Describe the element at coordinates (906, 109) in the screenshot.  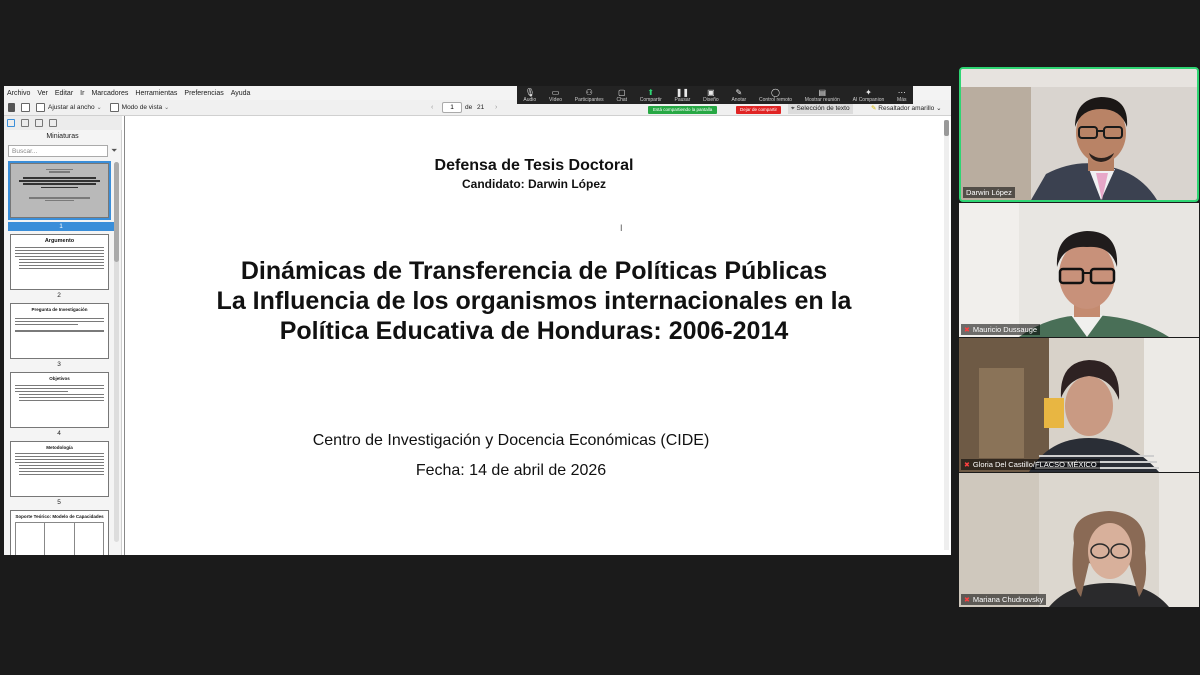
I see `highlighter-tool: ✎ Resaltador amarillo ⌄` at that location.